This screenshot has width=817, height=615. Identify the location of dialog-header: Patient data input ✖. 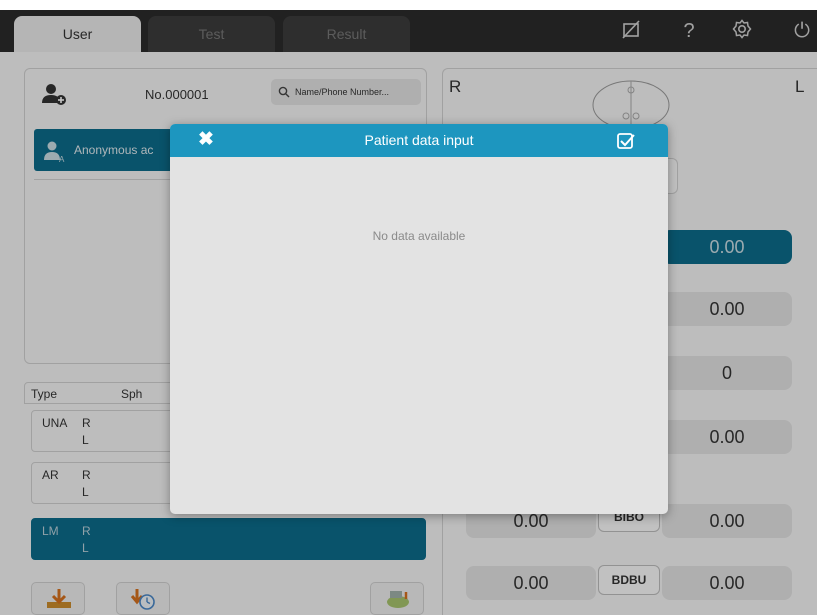
(419, 140).